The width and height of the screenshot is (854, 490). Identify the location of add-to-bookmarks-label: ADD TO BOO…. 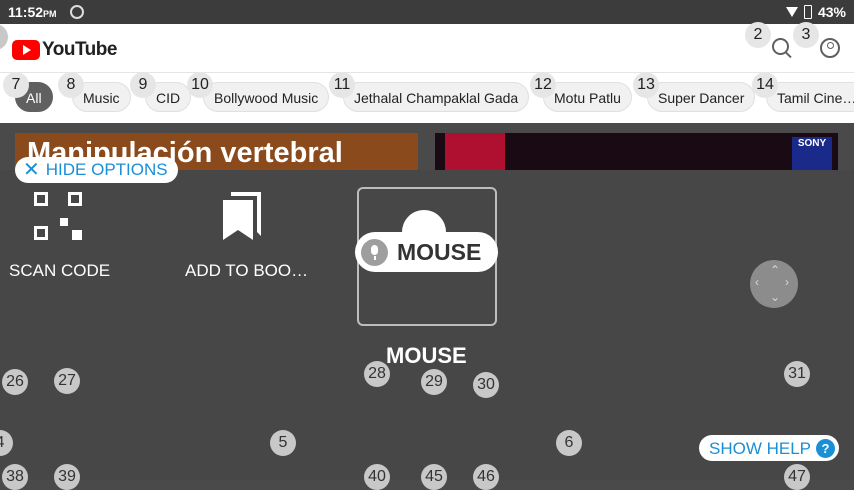
(246, 271).